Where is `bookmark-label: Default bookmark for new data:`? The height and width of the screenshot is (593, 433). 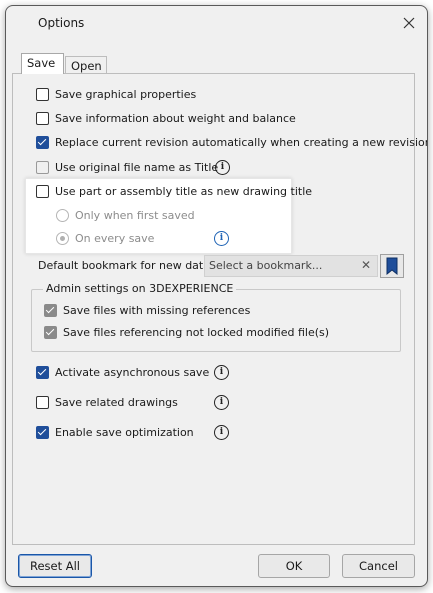
bookmark-label: Default bookmark for new data: is located at coordinates (126, 265).